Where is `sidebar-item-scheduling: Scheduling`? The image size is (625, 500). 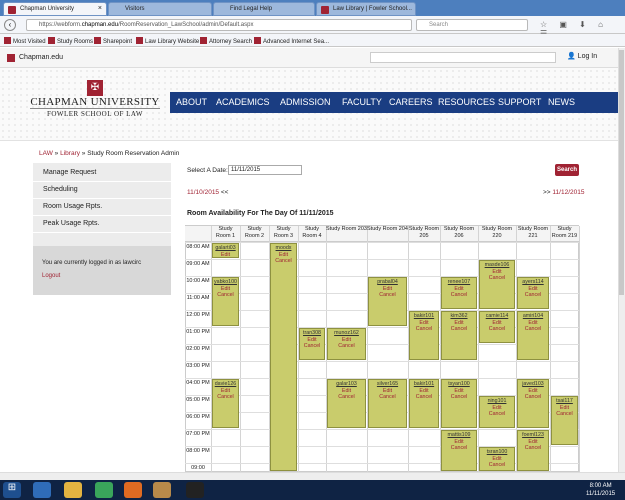 sidebar-item-scheduling: Scheduling is located at coordinates (102, 190).